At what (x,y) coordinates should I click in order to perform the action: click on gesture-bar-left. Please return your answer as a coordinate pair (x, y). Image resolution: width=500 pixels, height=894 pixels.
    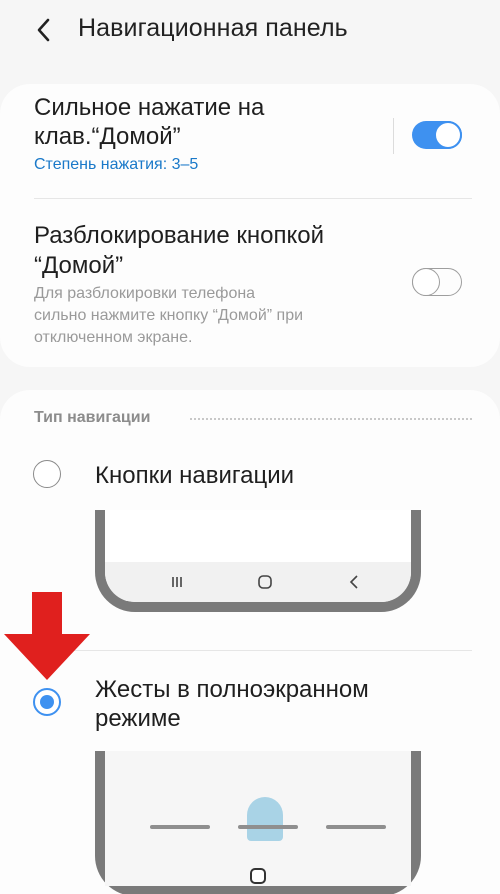
    Looking at the image, I should click on (180, 827).